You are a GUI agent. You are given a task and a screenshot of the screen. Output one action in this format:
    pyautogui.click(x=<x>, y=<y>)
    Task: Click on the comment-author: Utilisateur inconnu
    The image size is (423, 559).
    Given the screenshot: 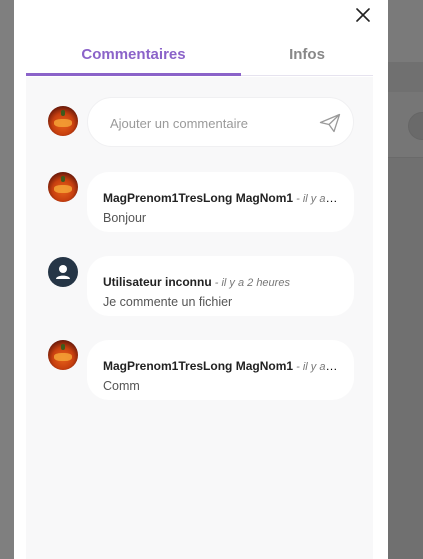 What is the action you would take?
    pyautogui.click(x=157, y=282)
    